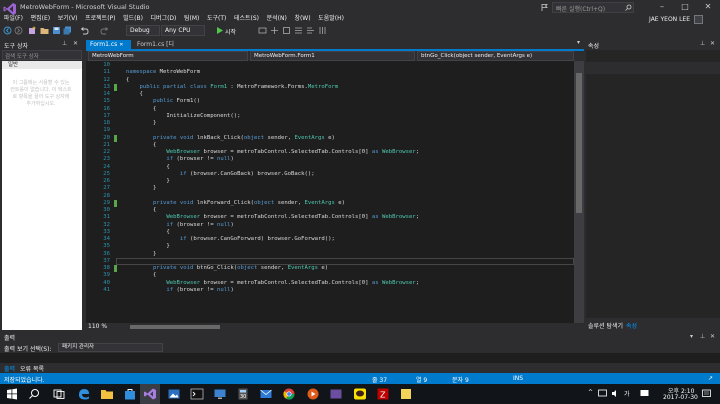 The image size is (720, 404). I want to click on menu-build: 빌드(B), so click(132, 19).